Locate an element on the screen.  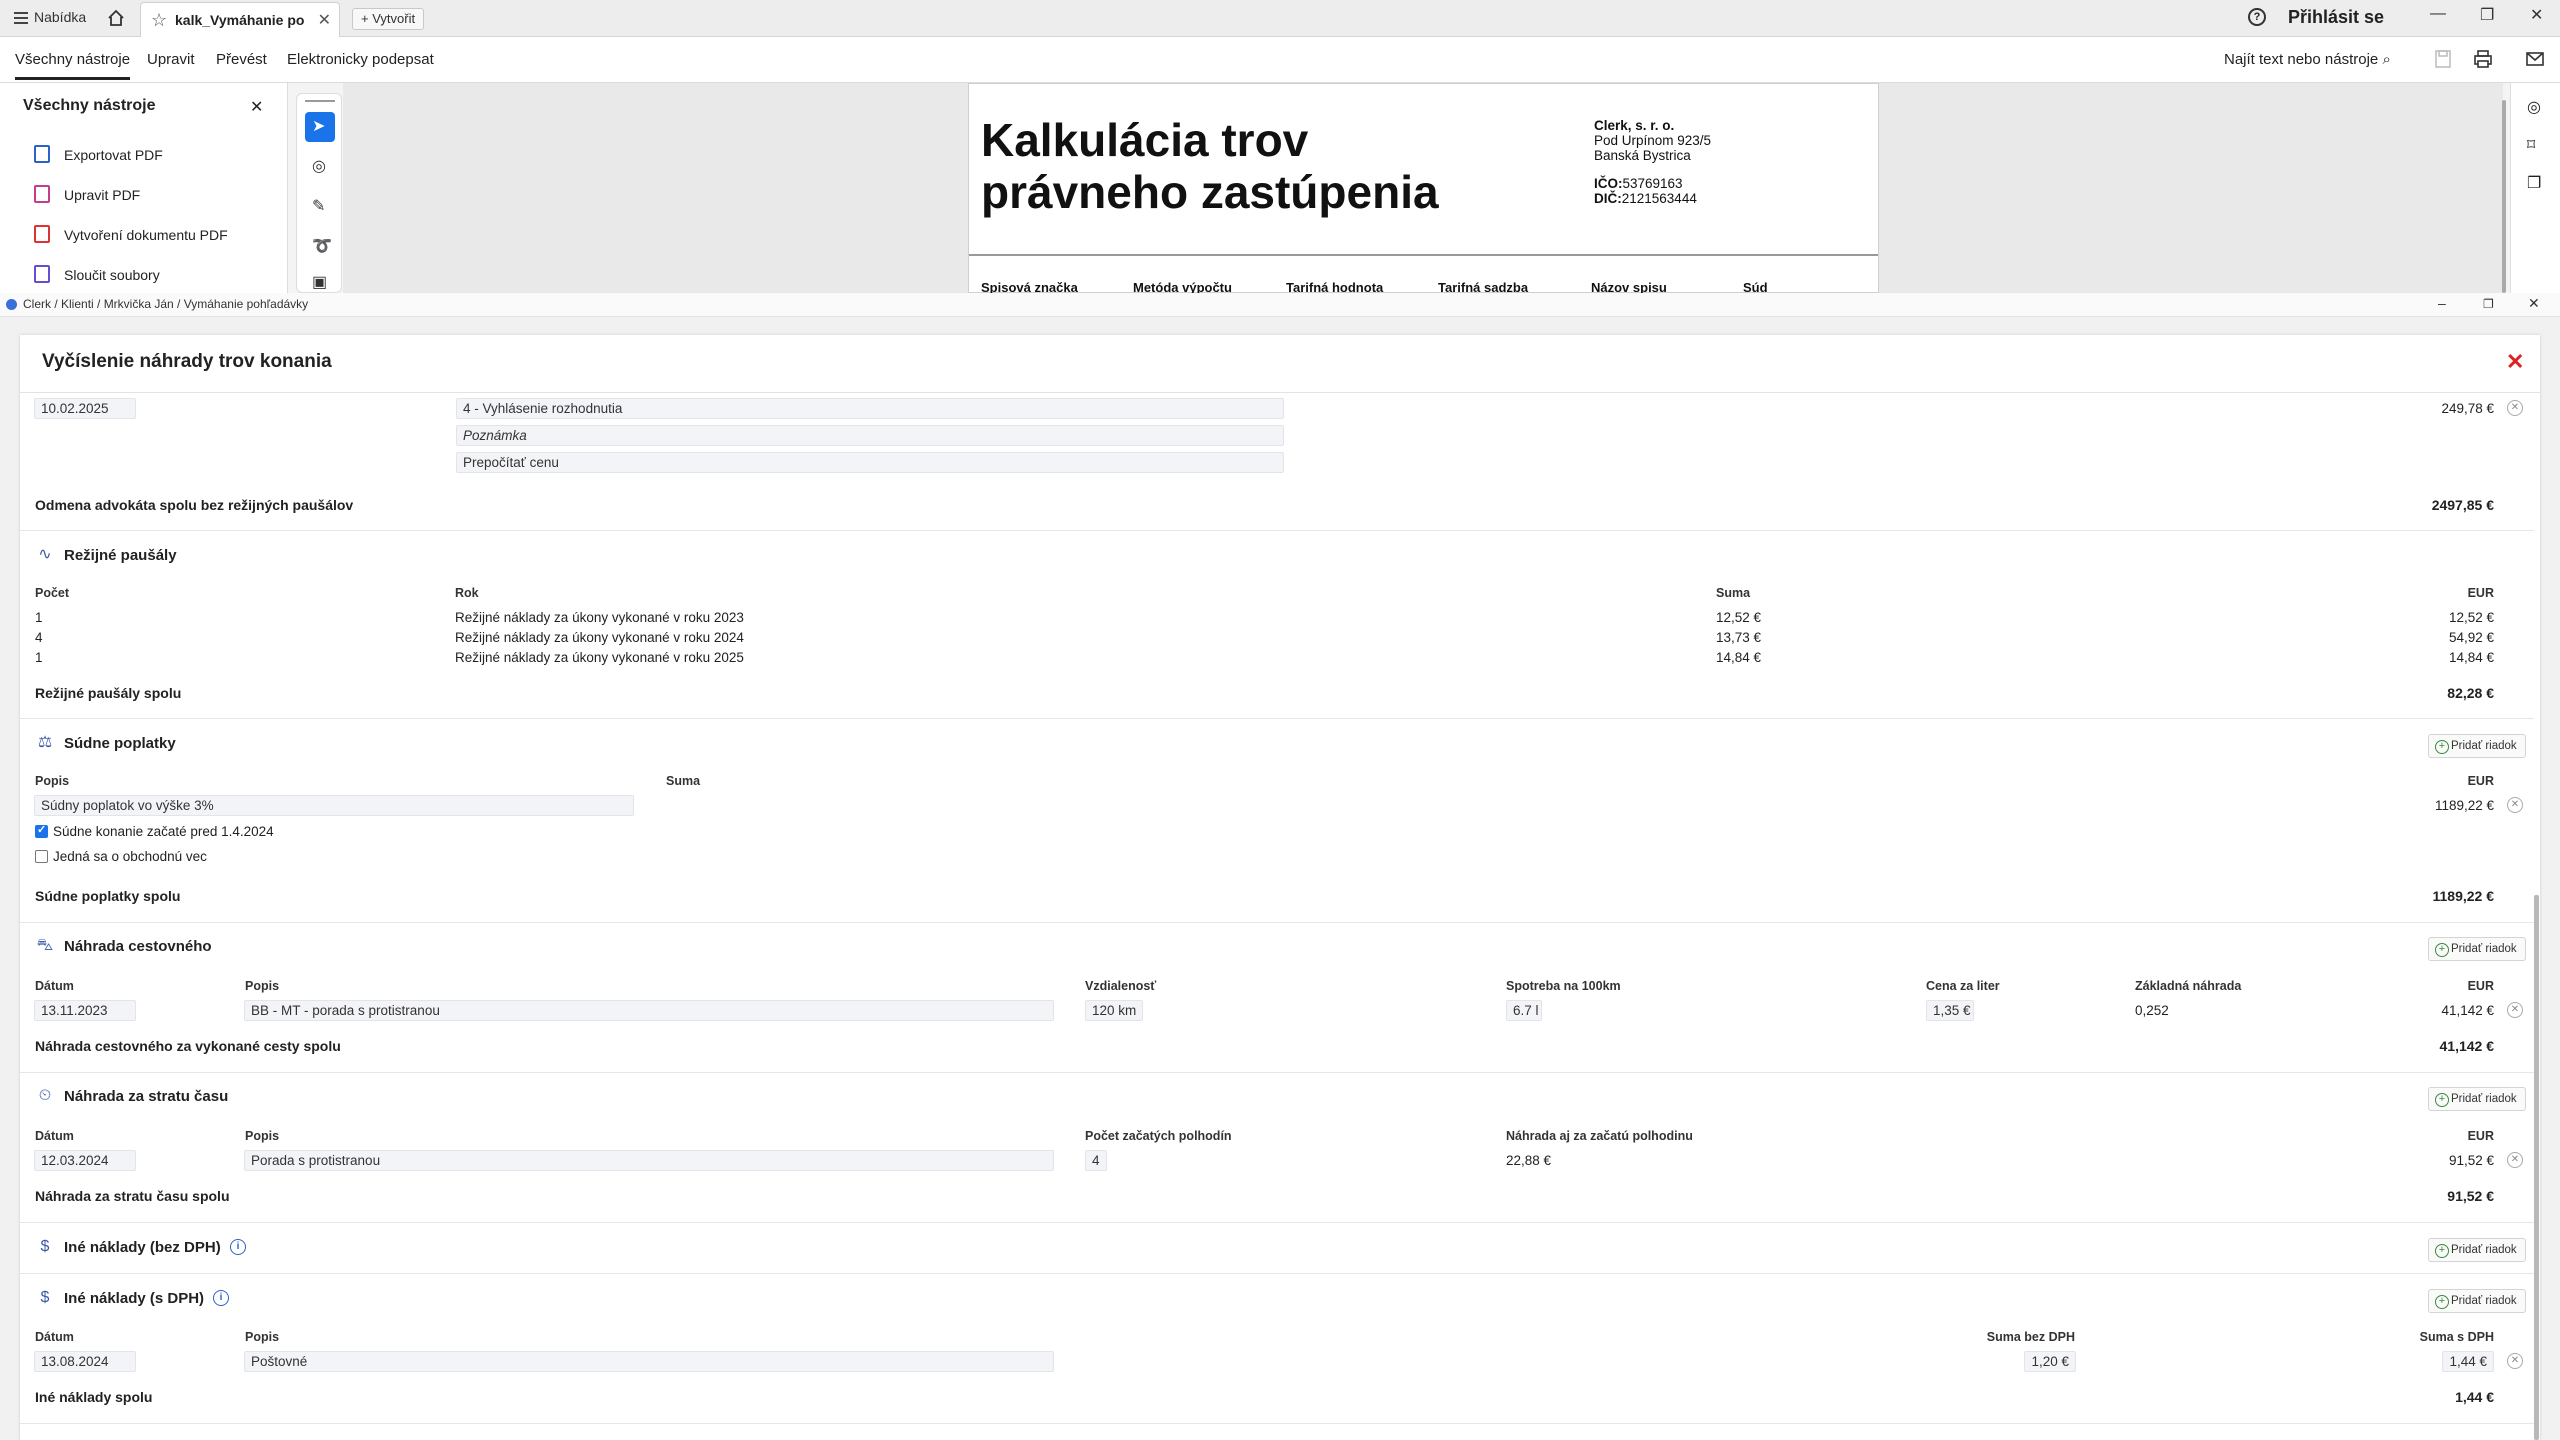
sum-without-vat-field: 1,20 € is located at coordinates (2050, 1361).